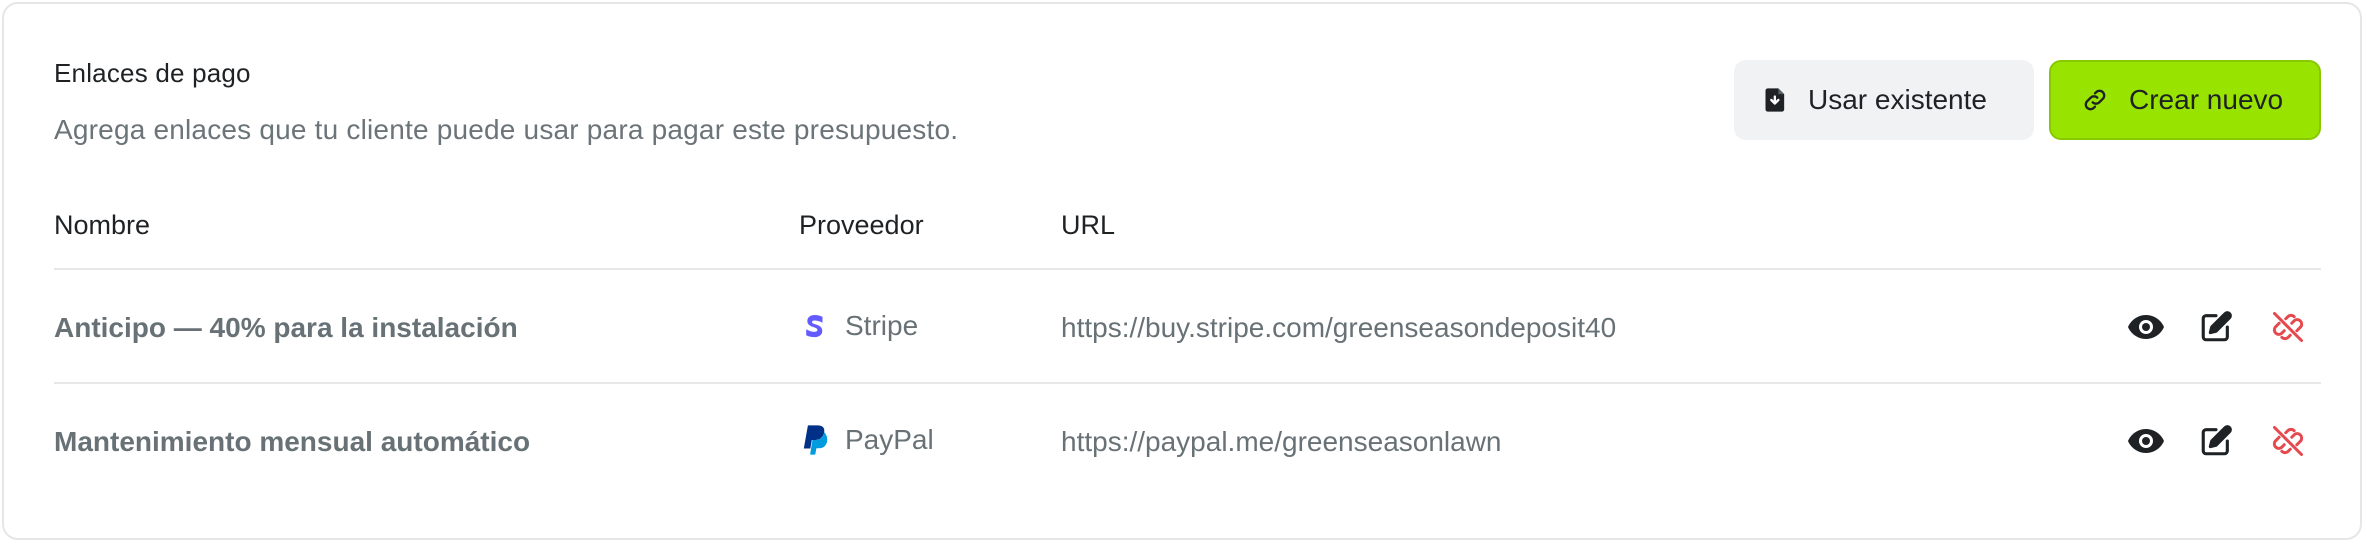  I want to click on use-existing-button: Usar existente, so click(1884, 100).